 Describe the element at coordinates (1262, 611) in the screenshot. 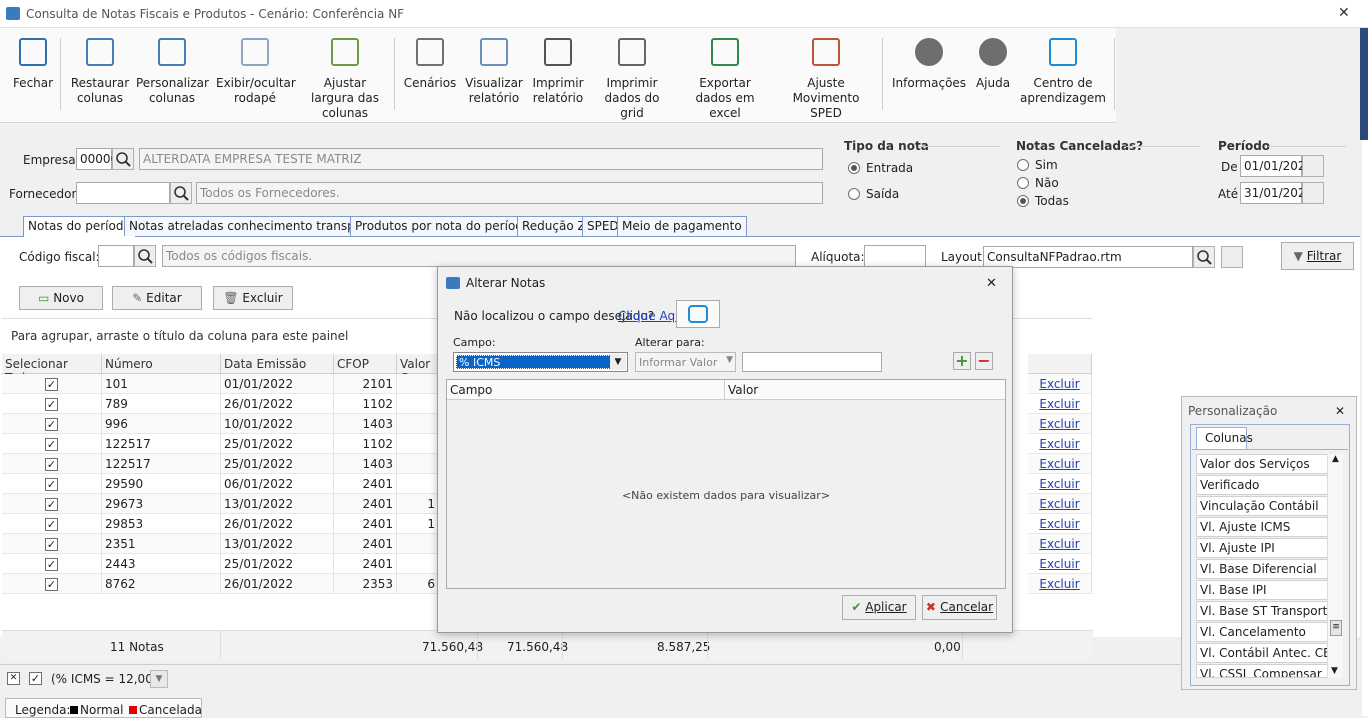

I see `column-list-item: Vl. Base ST Transporte` at that location.